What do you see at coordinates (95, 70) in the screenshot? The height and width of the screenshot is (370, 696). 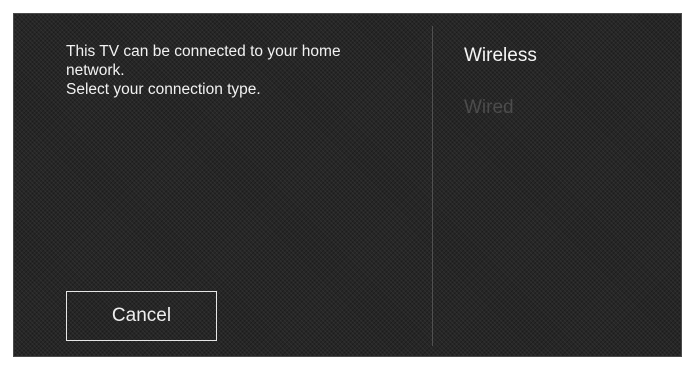 I see `message-line-2: network.` at bounding box center [95, 70].